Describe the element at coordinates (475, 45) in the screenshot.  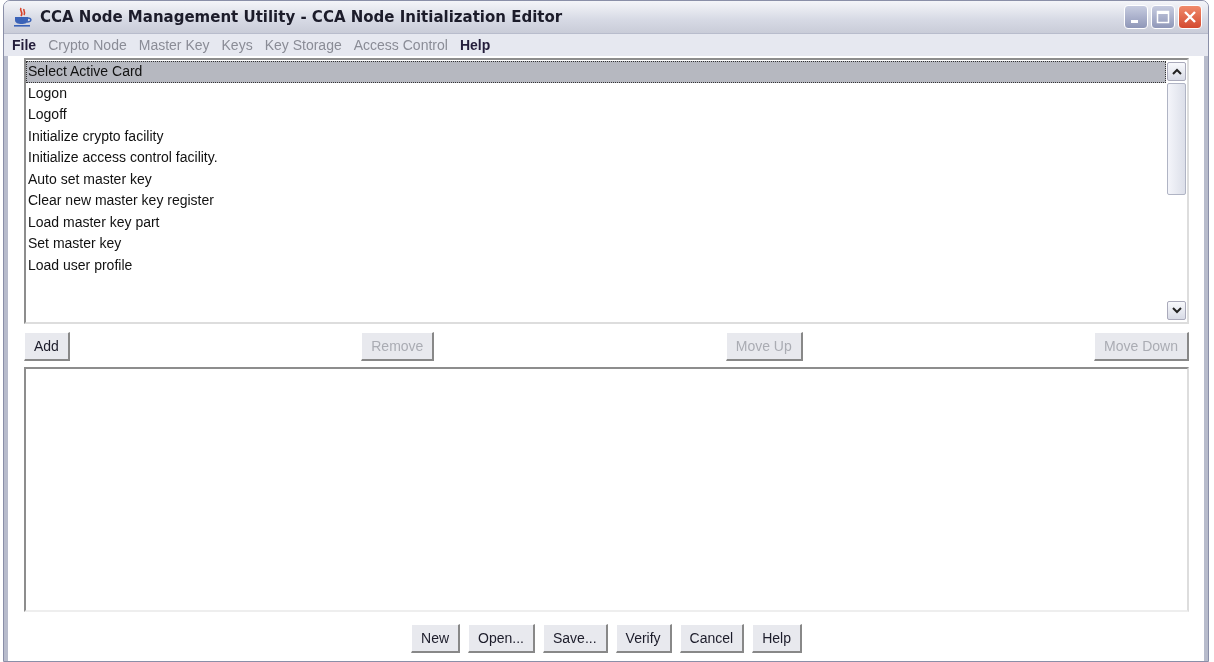
I see `menu-item: Help` at that location.